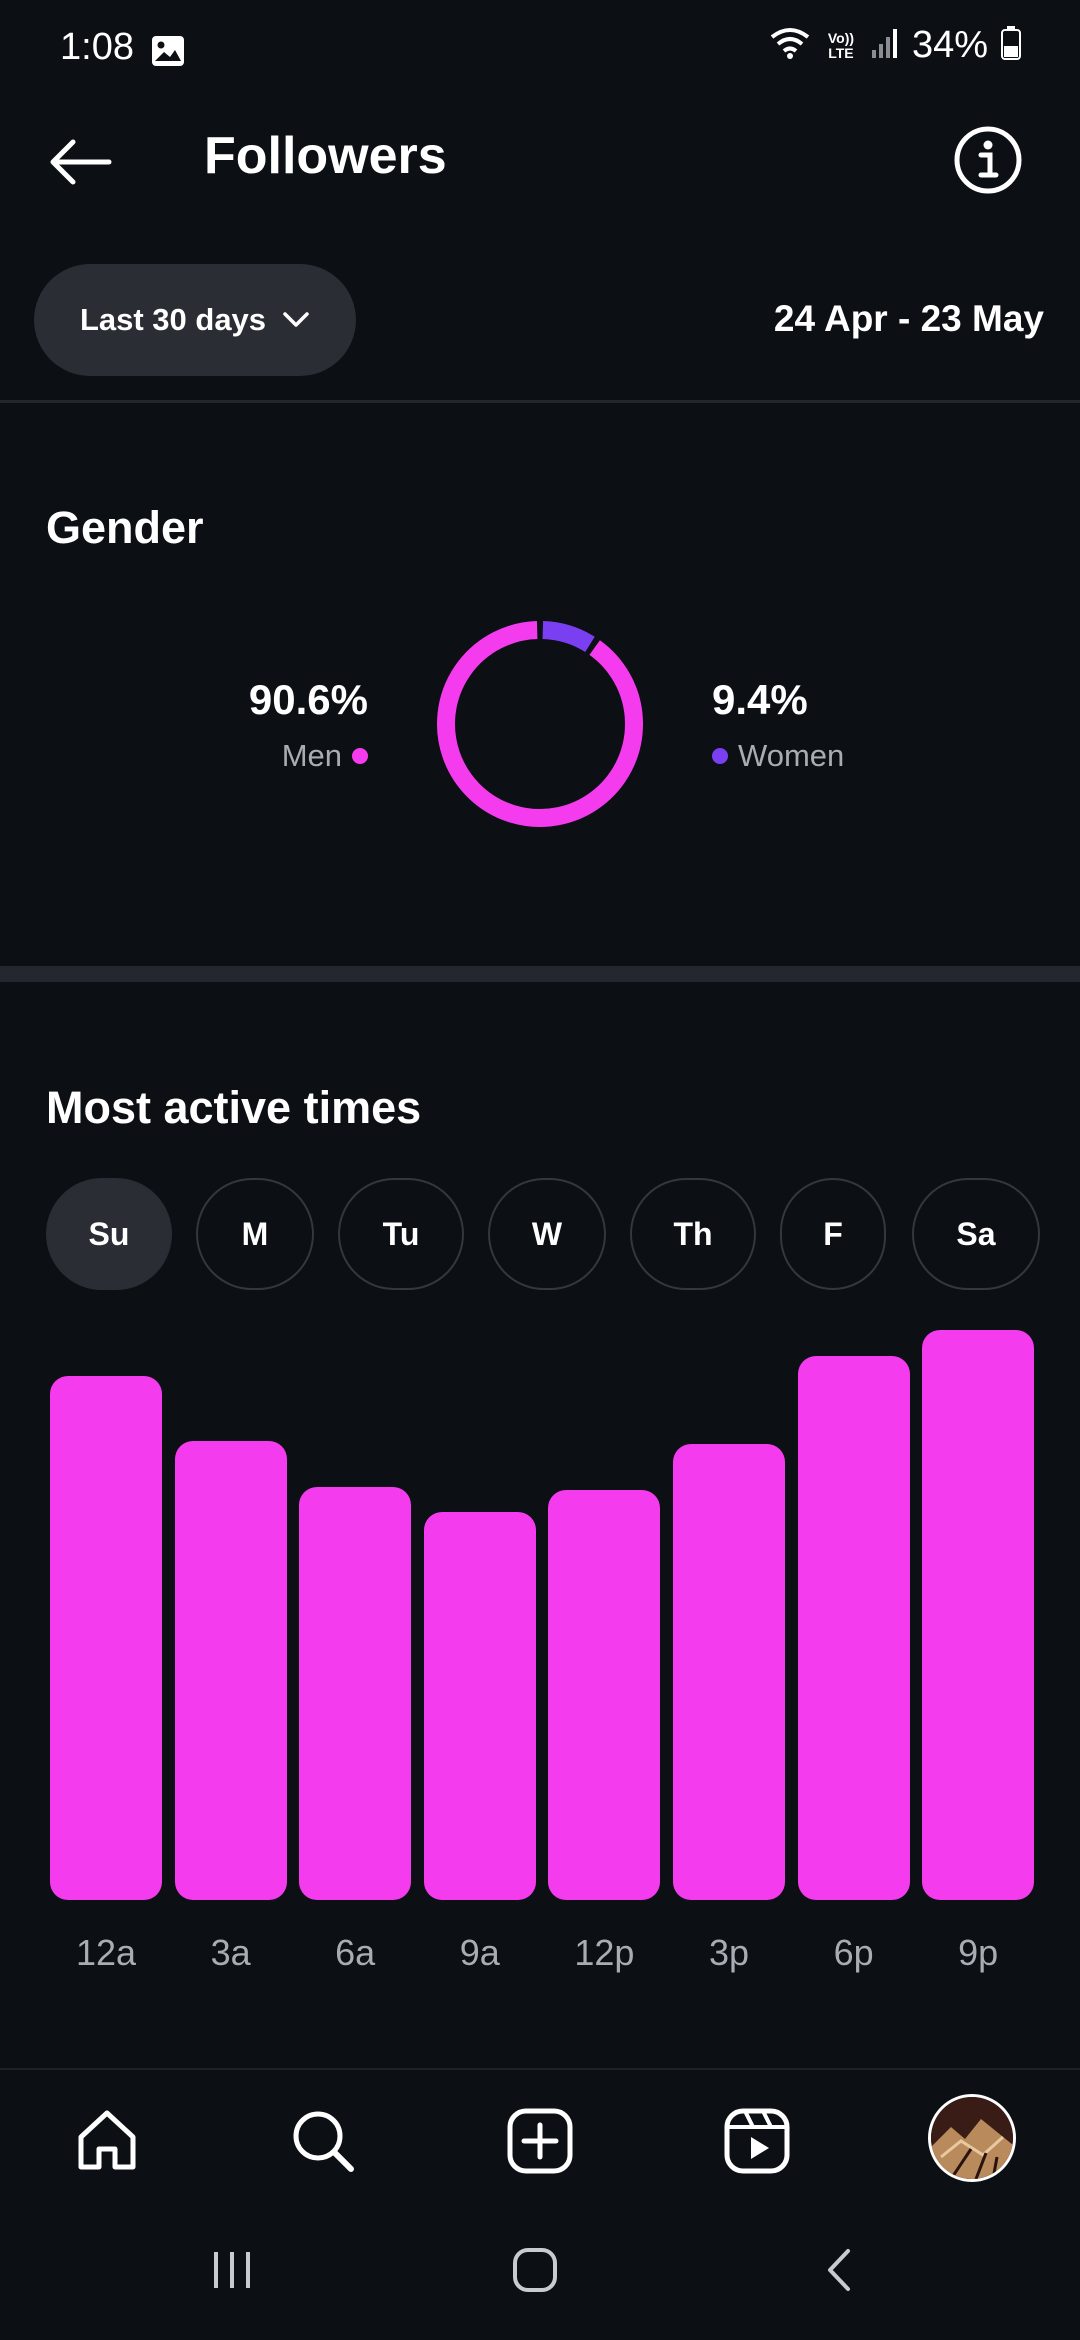 This screenshot has width=1080, height=2340. I want to click on women-legend-dot, so click(720, 756).